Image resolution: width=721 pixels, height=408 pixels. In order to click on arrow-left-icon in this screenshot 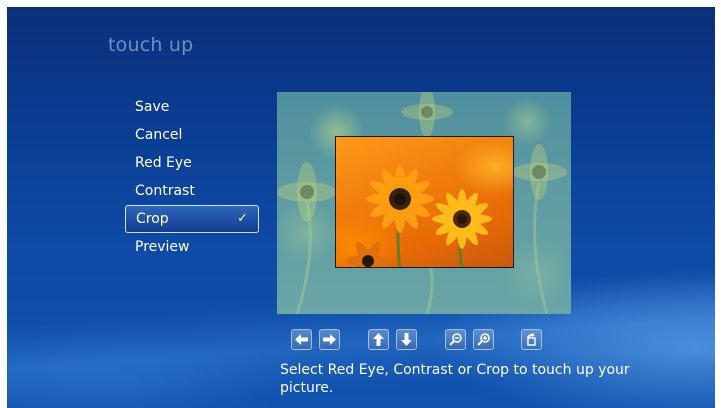, I will do `click(301, 339)`.